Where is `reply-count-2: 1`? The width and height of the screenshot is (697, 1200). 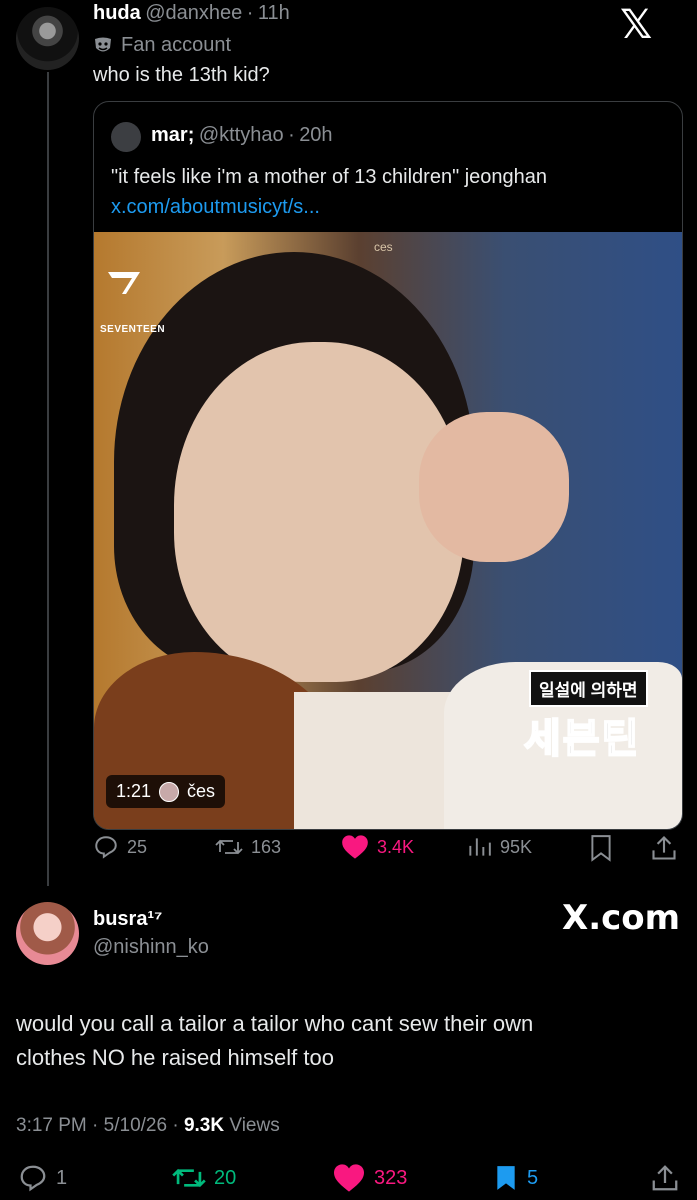 reply-count-2: 1 is located at coordinates (62, 1177).